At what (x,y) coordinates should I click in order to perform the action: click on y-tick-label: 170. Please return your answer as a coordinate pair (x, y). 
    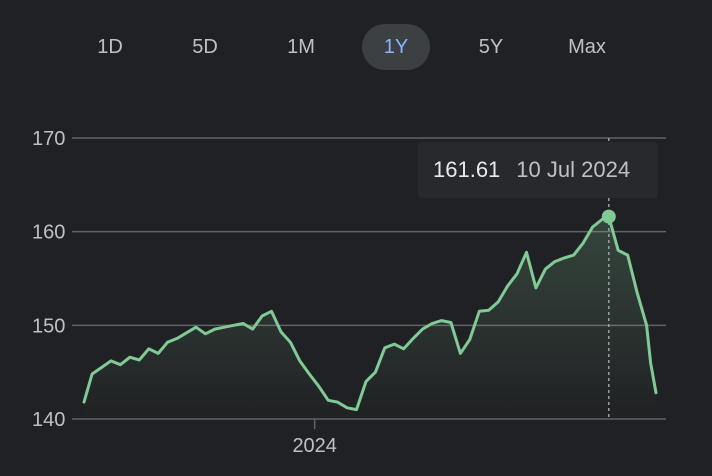
    Looking at the image, I should click on (48, 139).